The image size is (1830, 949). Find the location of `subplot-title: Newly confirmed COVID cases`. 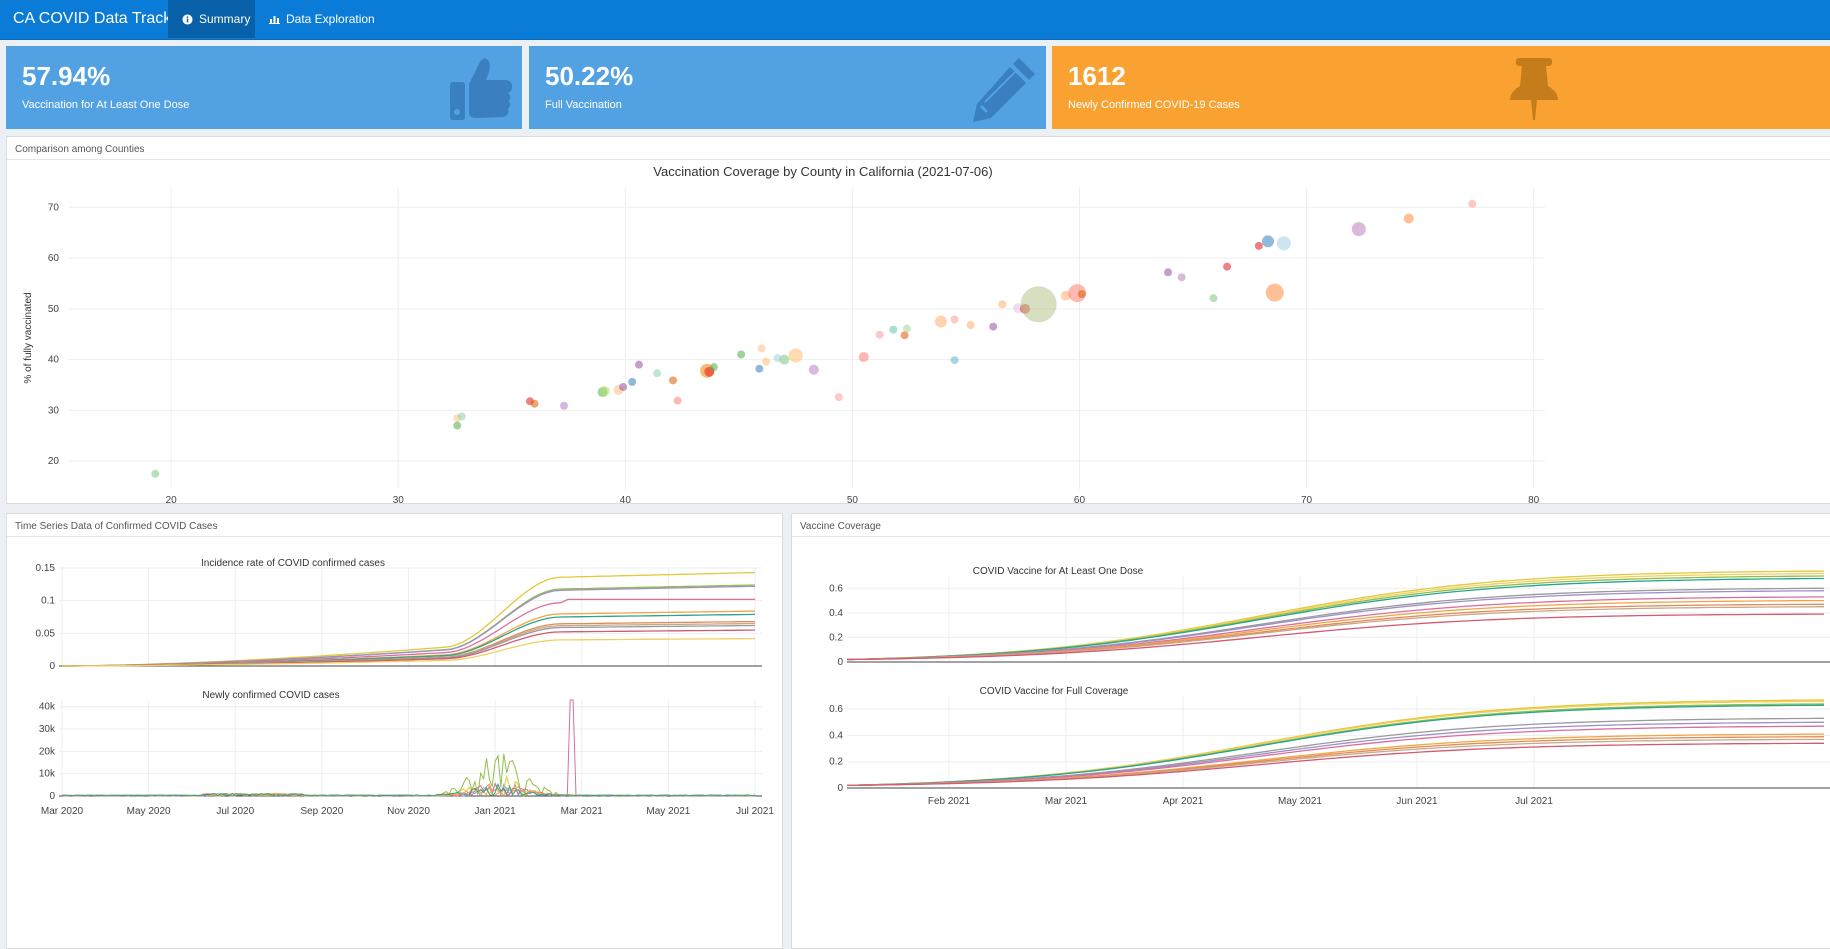

subplot-title: Newly confirmed COVID cases is located at coordinates (270, 695).